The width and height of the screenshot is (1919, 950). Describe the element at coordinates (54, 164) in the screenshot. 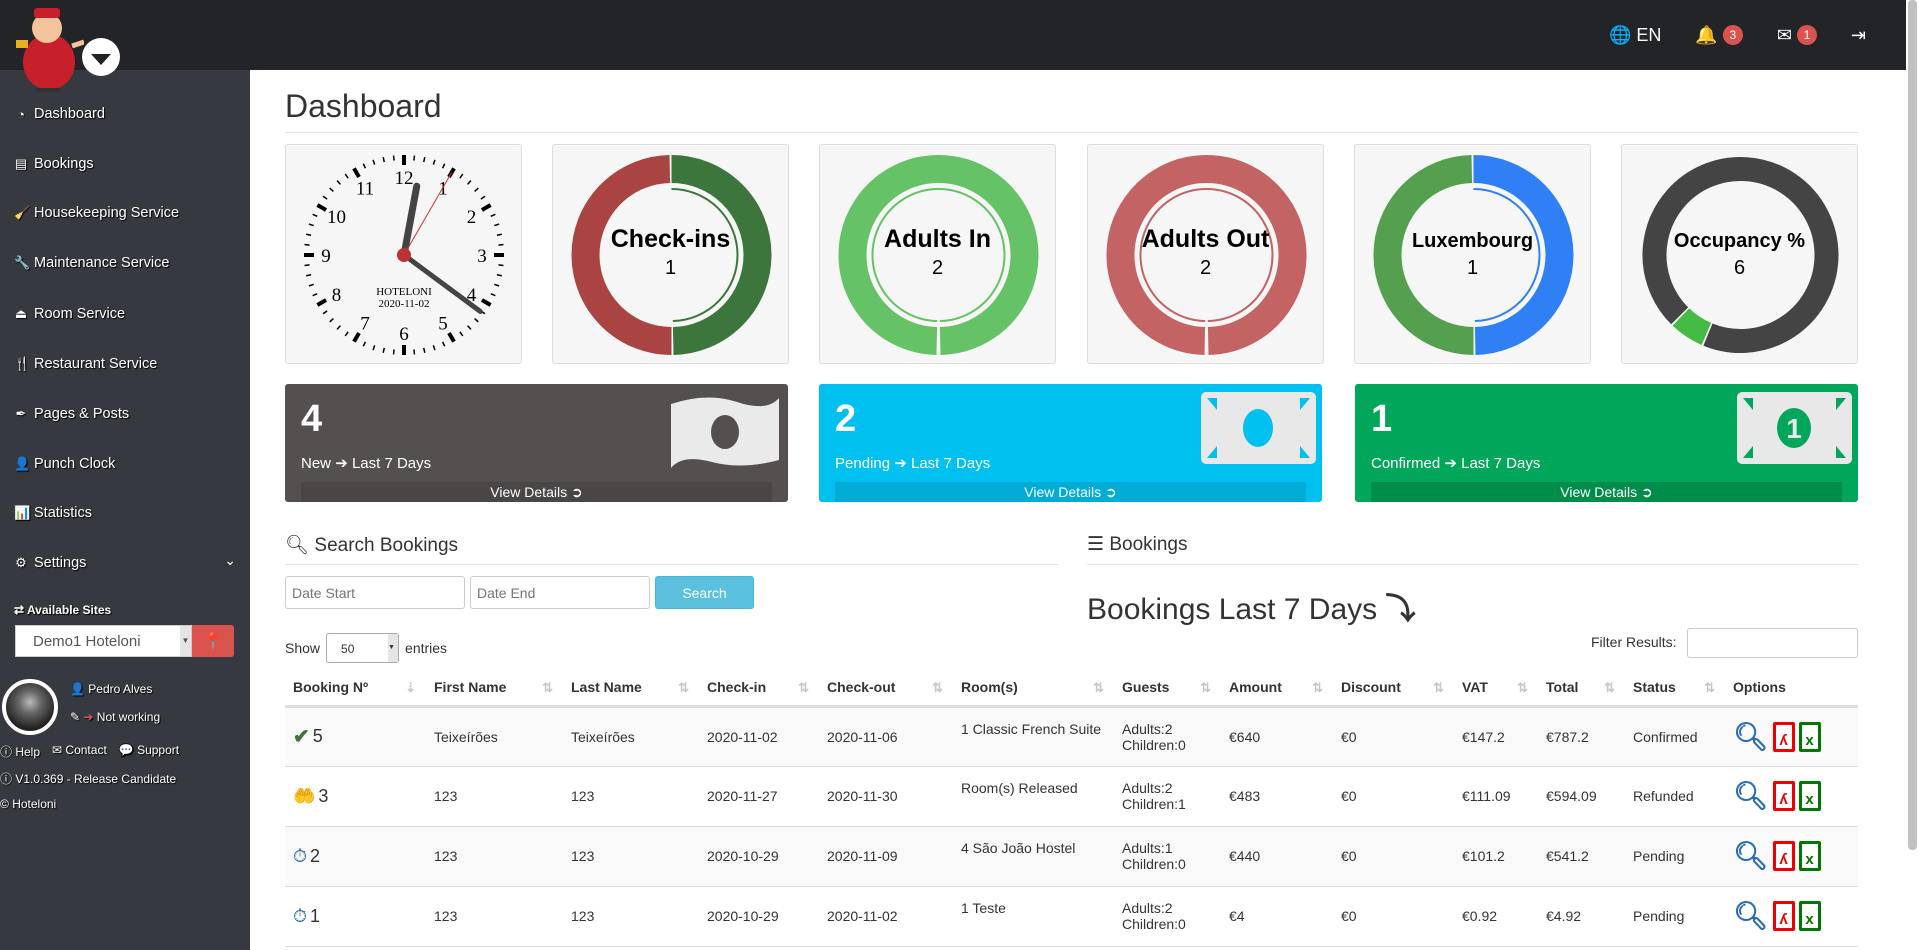

I see `sidebar-item-bookings: ▤ Bookings` at that location.